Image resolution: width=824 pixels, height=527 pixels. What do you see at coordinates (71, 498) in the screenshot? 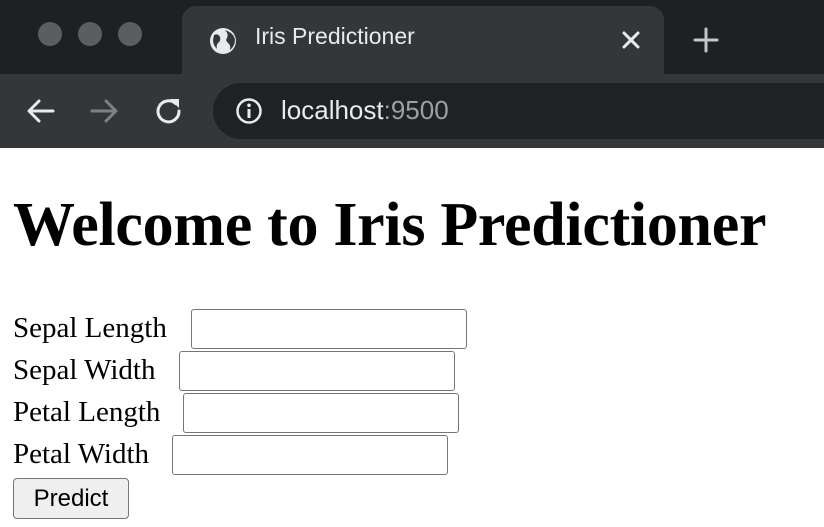
I see `predict-button: Predict` at bounding box center [71, 498].